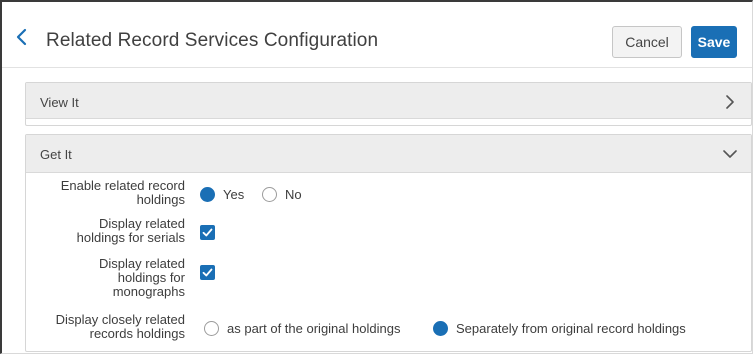 The width and height of the screenshot is (753, 354). I want to click on field-label: Enable related record holdings, so click(100, 193).